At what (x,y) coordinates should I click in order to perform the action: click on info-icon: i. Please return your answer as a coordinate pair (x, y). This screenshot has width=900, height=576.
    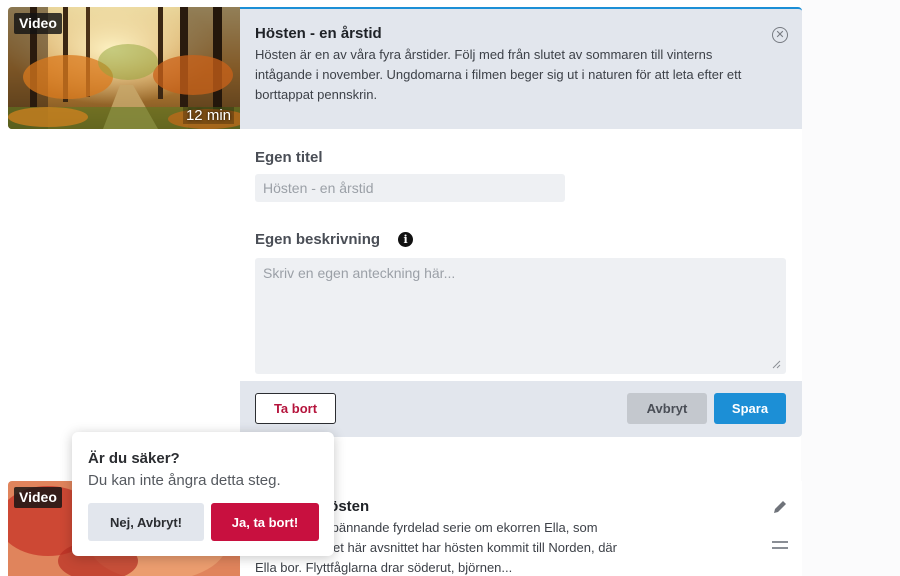
    Looking at the image, I should click on (406, 239).